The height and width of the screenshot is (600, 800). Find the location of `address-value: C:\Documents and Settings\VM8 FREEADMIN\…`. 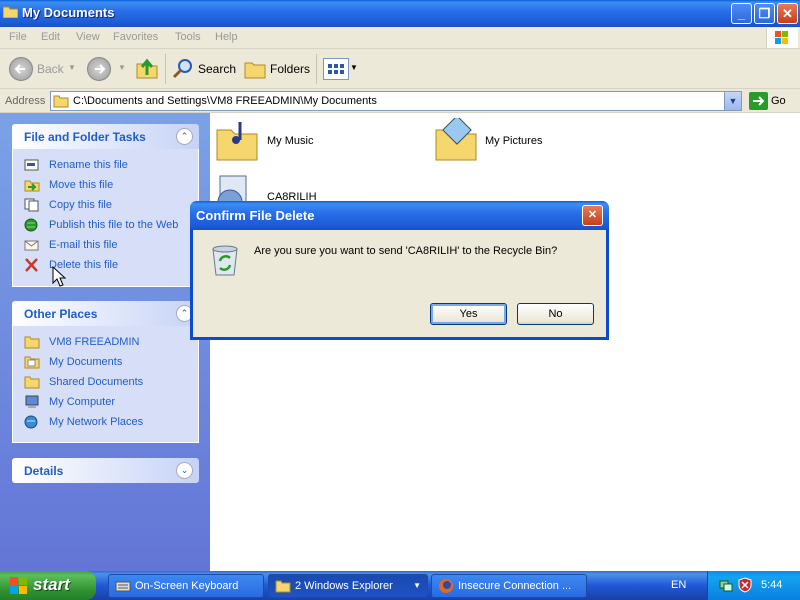

address-value: C:\Documents and Settings\VM8 FREEADMIN\… is located at coordinates (225, 101).